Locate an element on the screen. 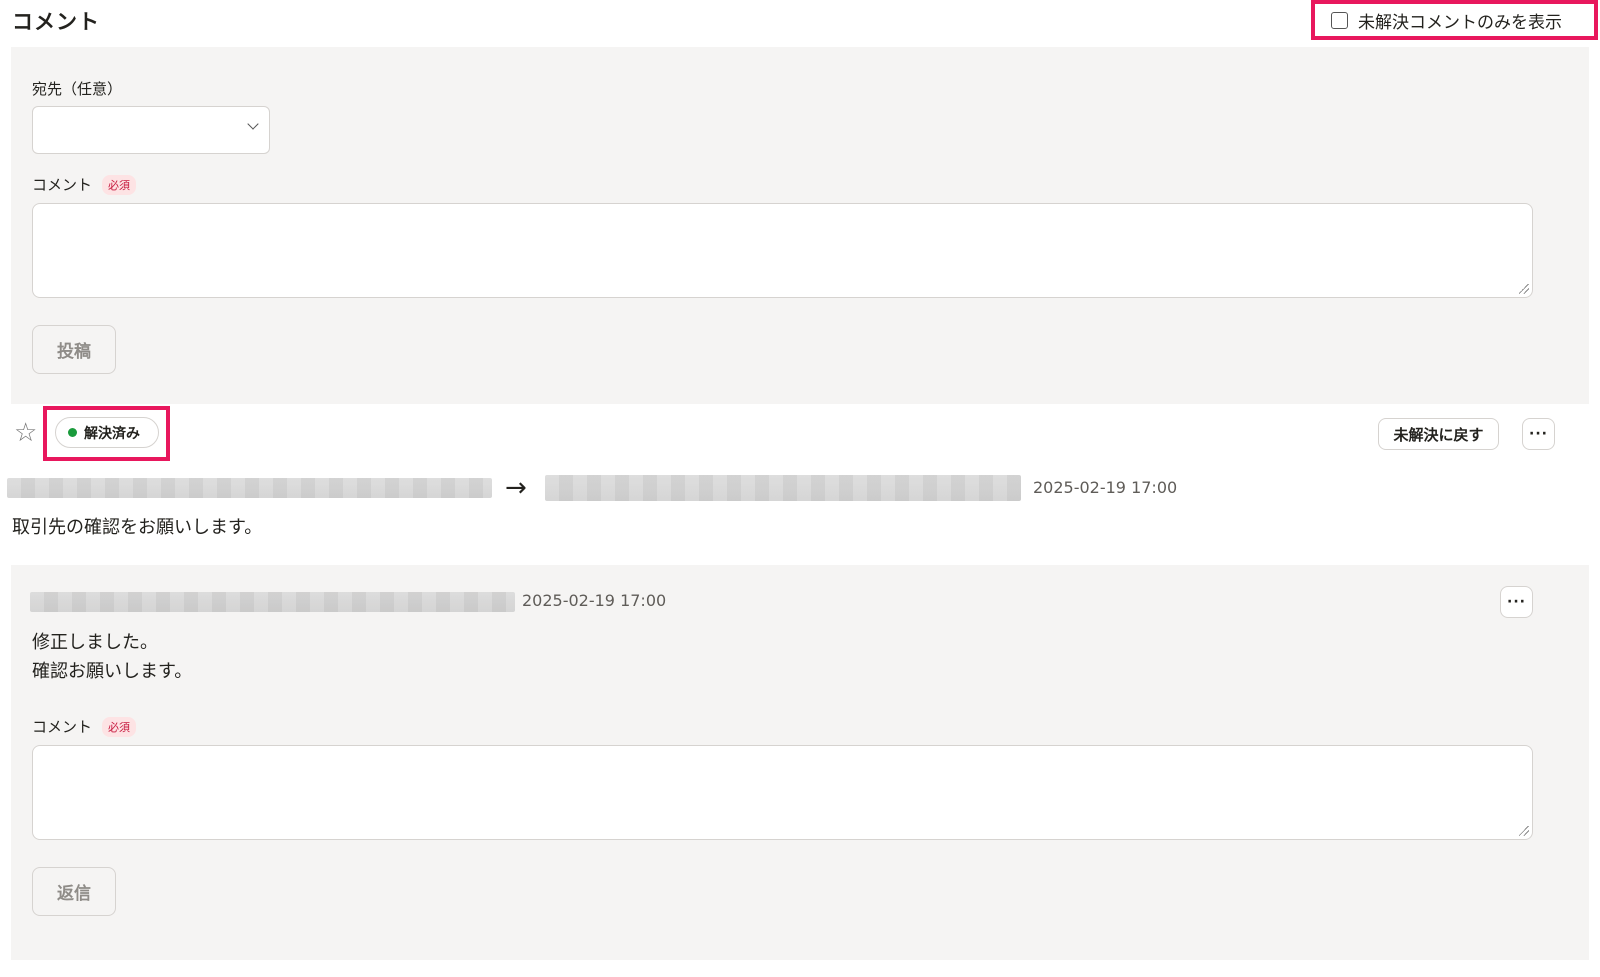  unresolved-filter-checkbox is located at coordinates (1339, 20).